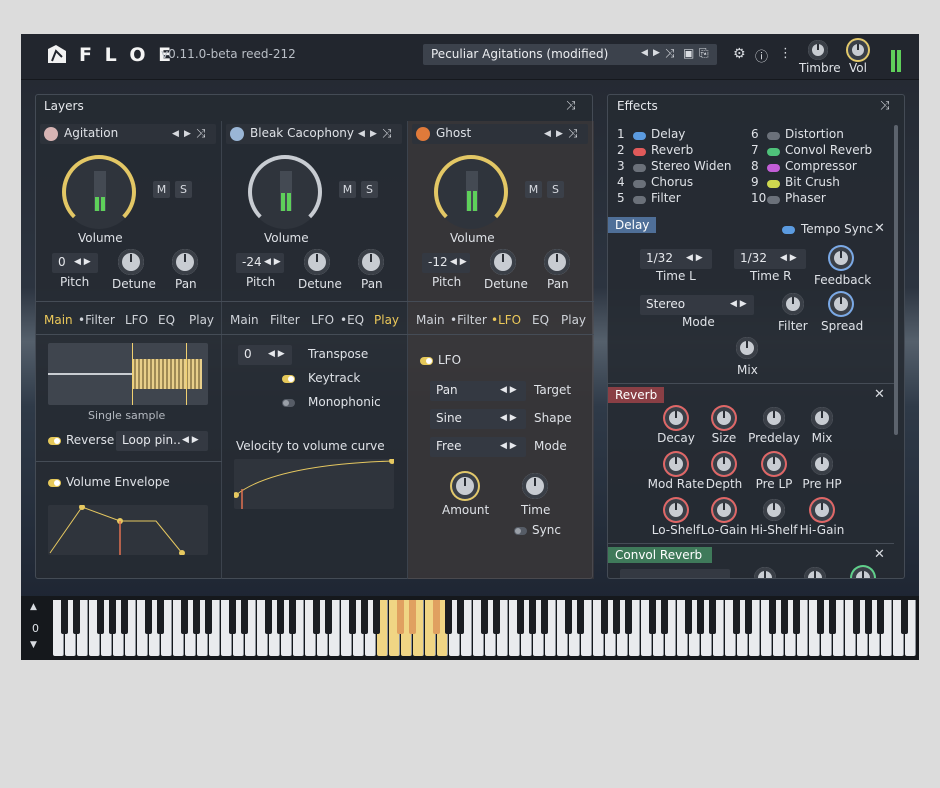 The image size is (940, 788). What do you see at coordinates (785, 53) in the screenshot?
I see `more-icon: ⋮` at bounding box center [785, 53].